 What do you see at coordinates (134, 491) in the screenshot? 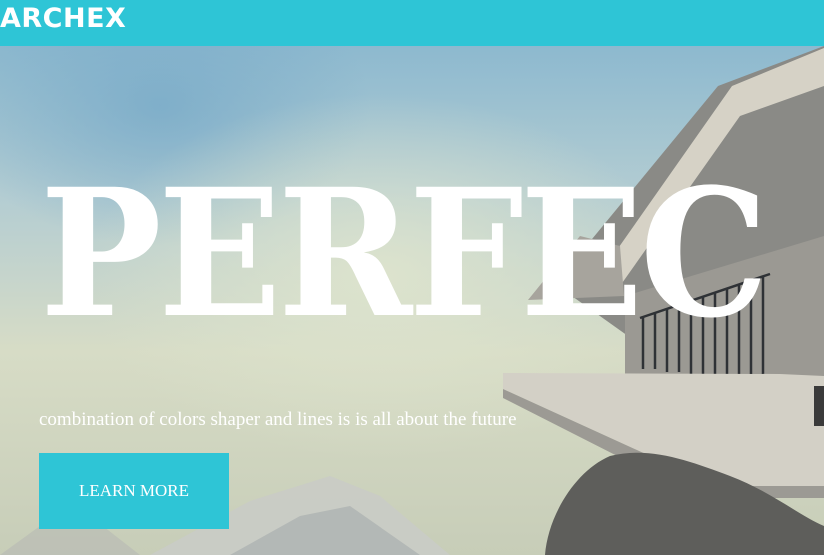
I see `learn-more-button: LEARN MORE` at bounding box center [134, 491].